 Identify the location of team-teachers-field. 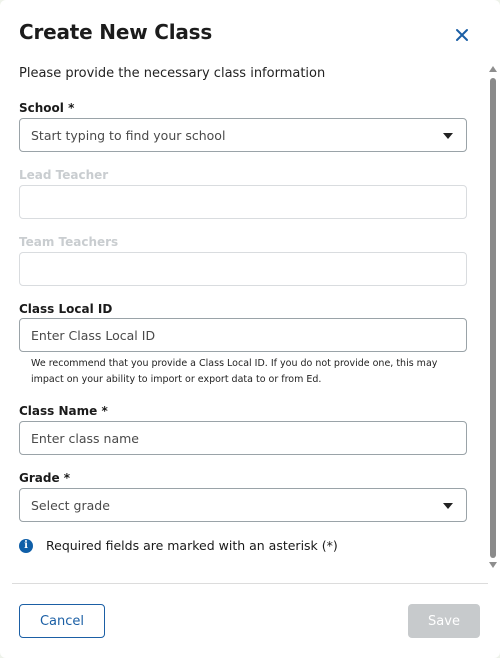
(243, 269).